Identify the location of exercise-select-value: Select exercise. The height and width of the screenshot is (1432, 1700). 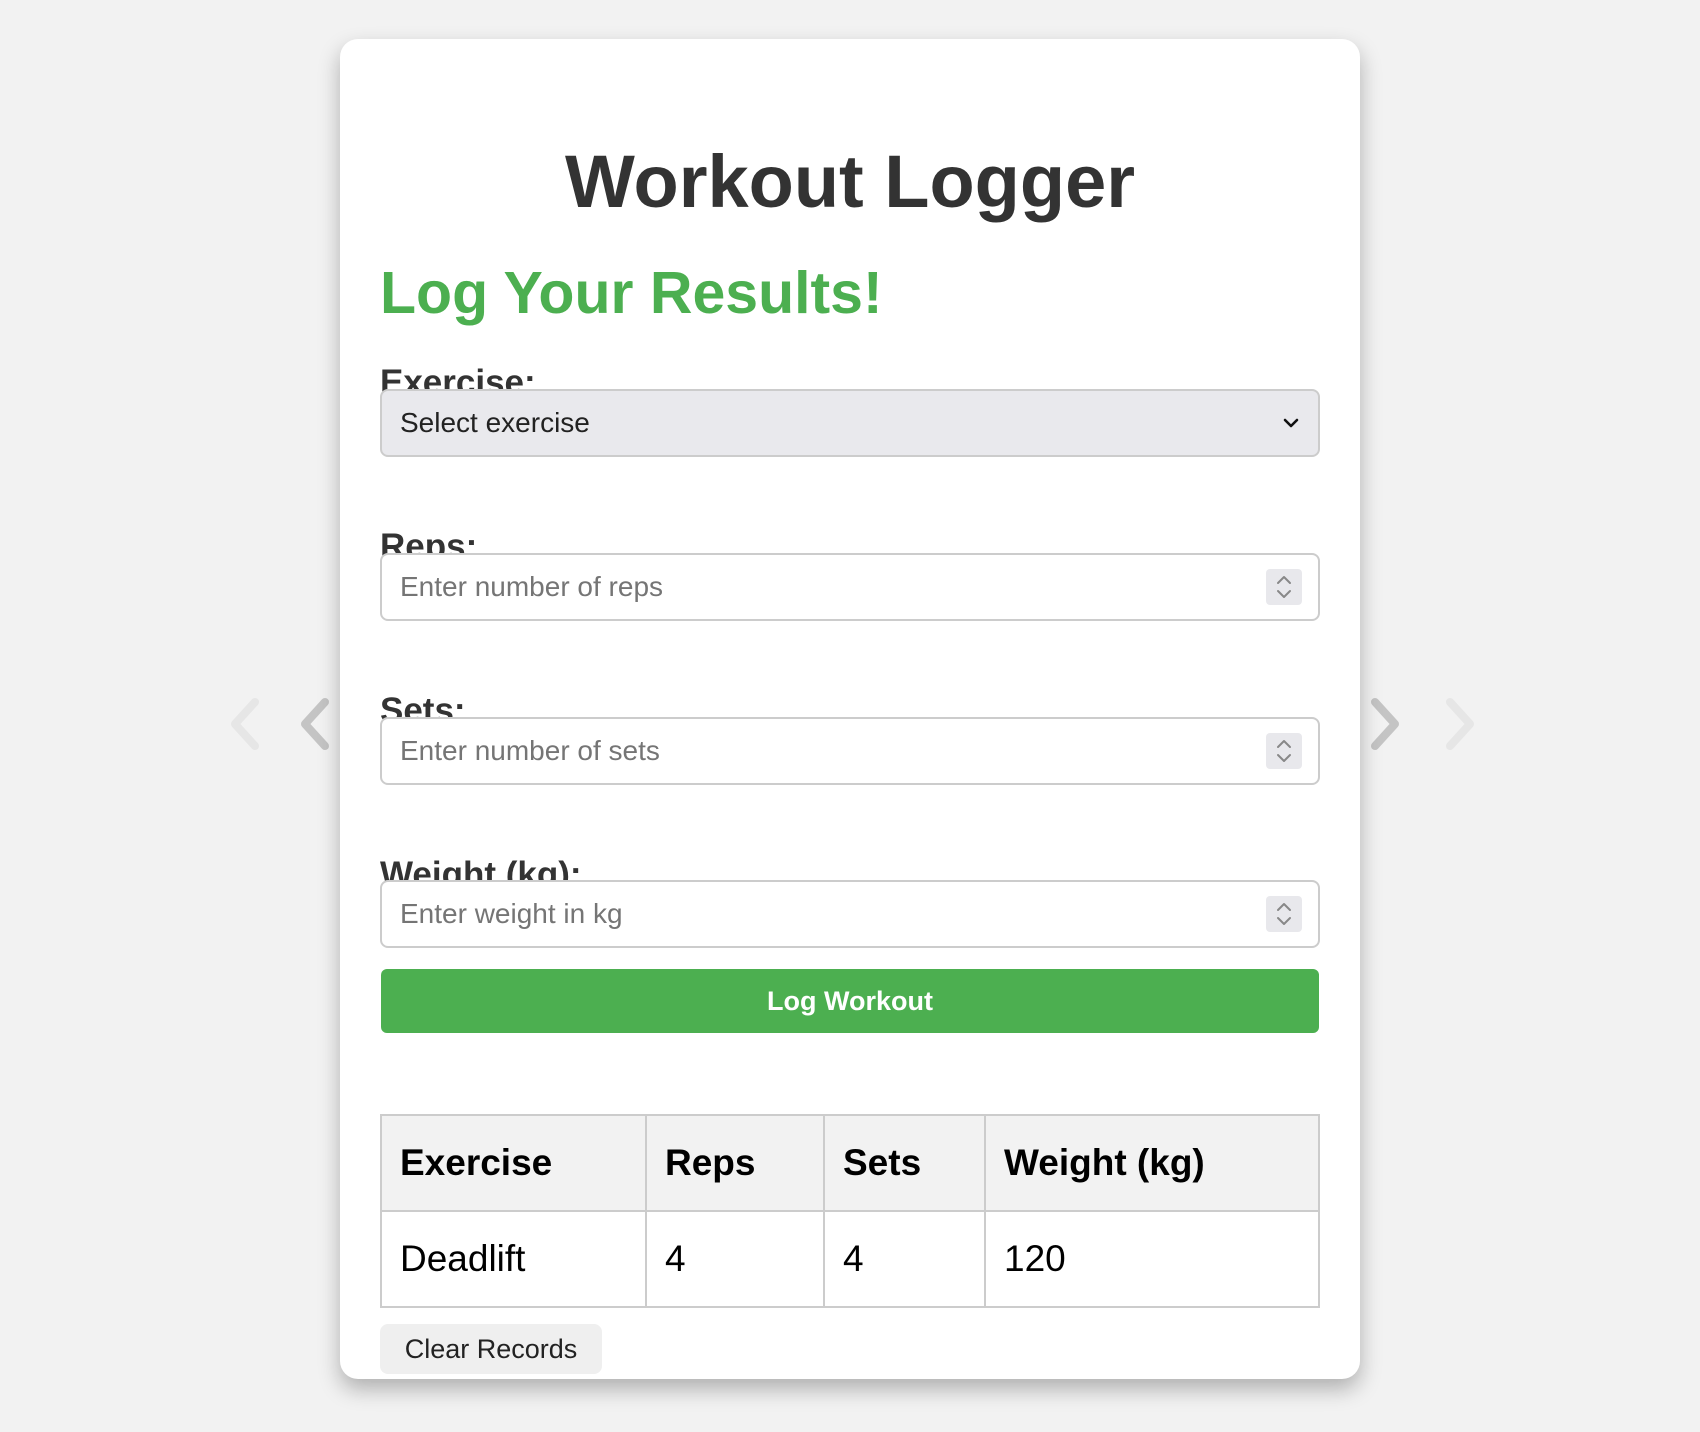
(495, 422).